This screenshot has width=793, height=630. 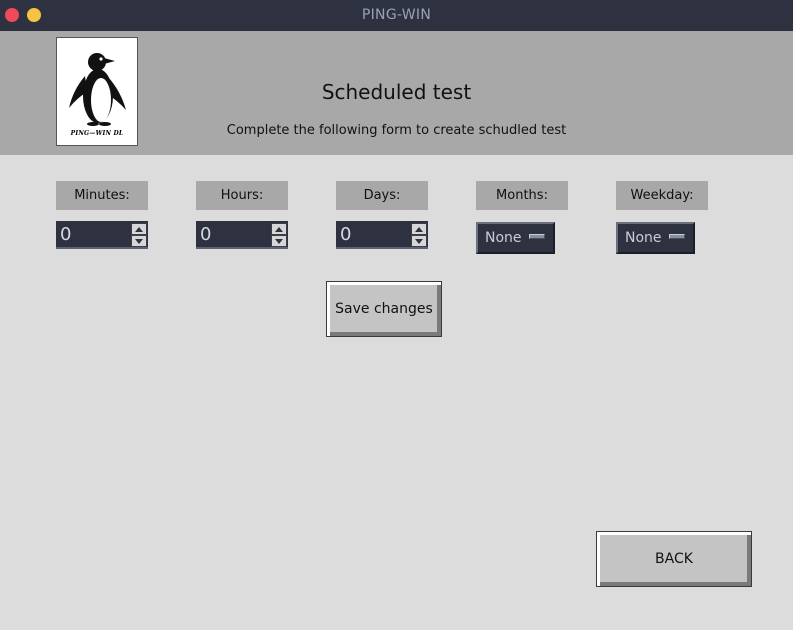 What do you see at coordinates (643, 238) in the screenshot?
I see `weekday-selected-value: None` at bounding box center [643, 238].